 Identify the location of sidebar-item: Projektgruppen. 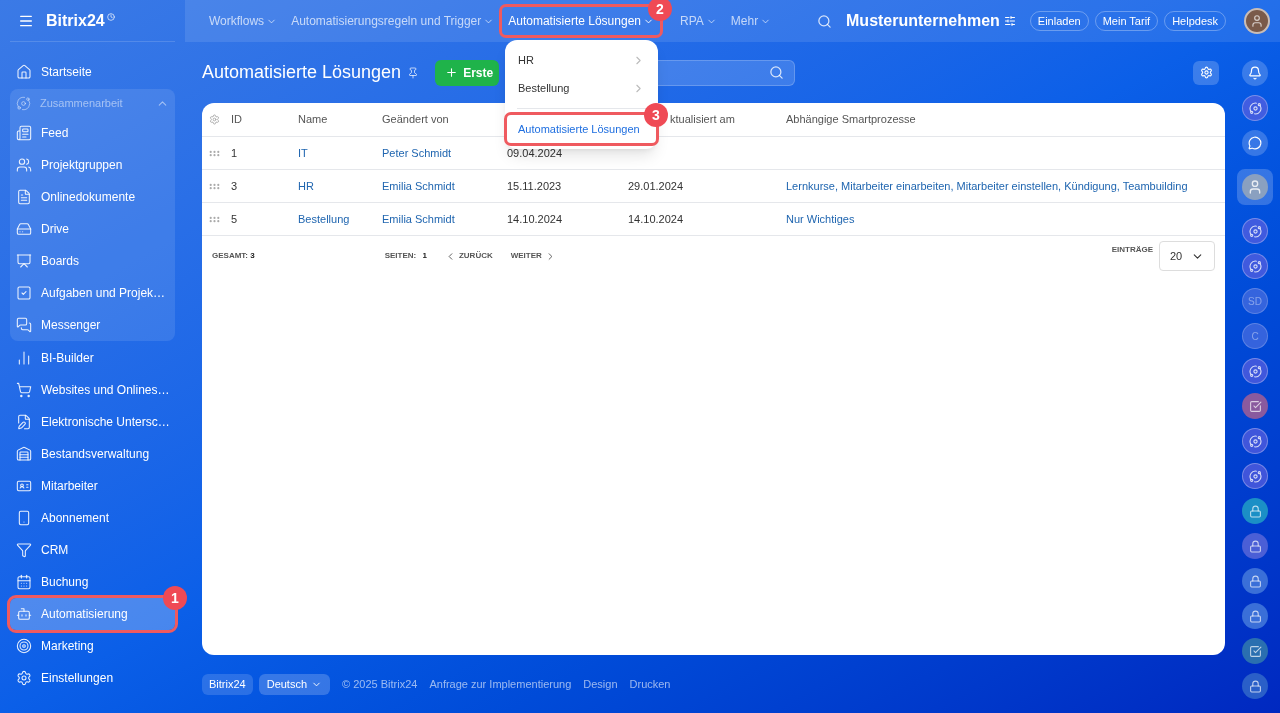
(92, 165).